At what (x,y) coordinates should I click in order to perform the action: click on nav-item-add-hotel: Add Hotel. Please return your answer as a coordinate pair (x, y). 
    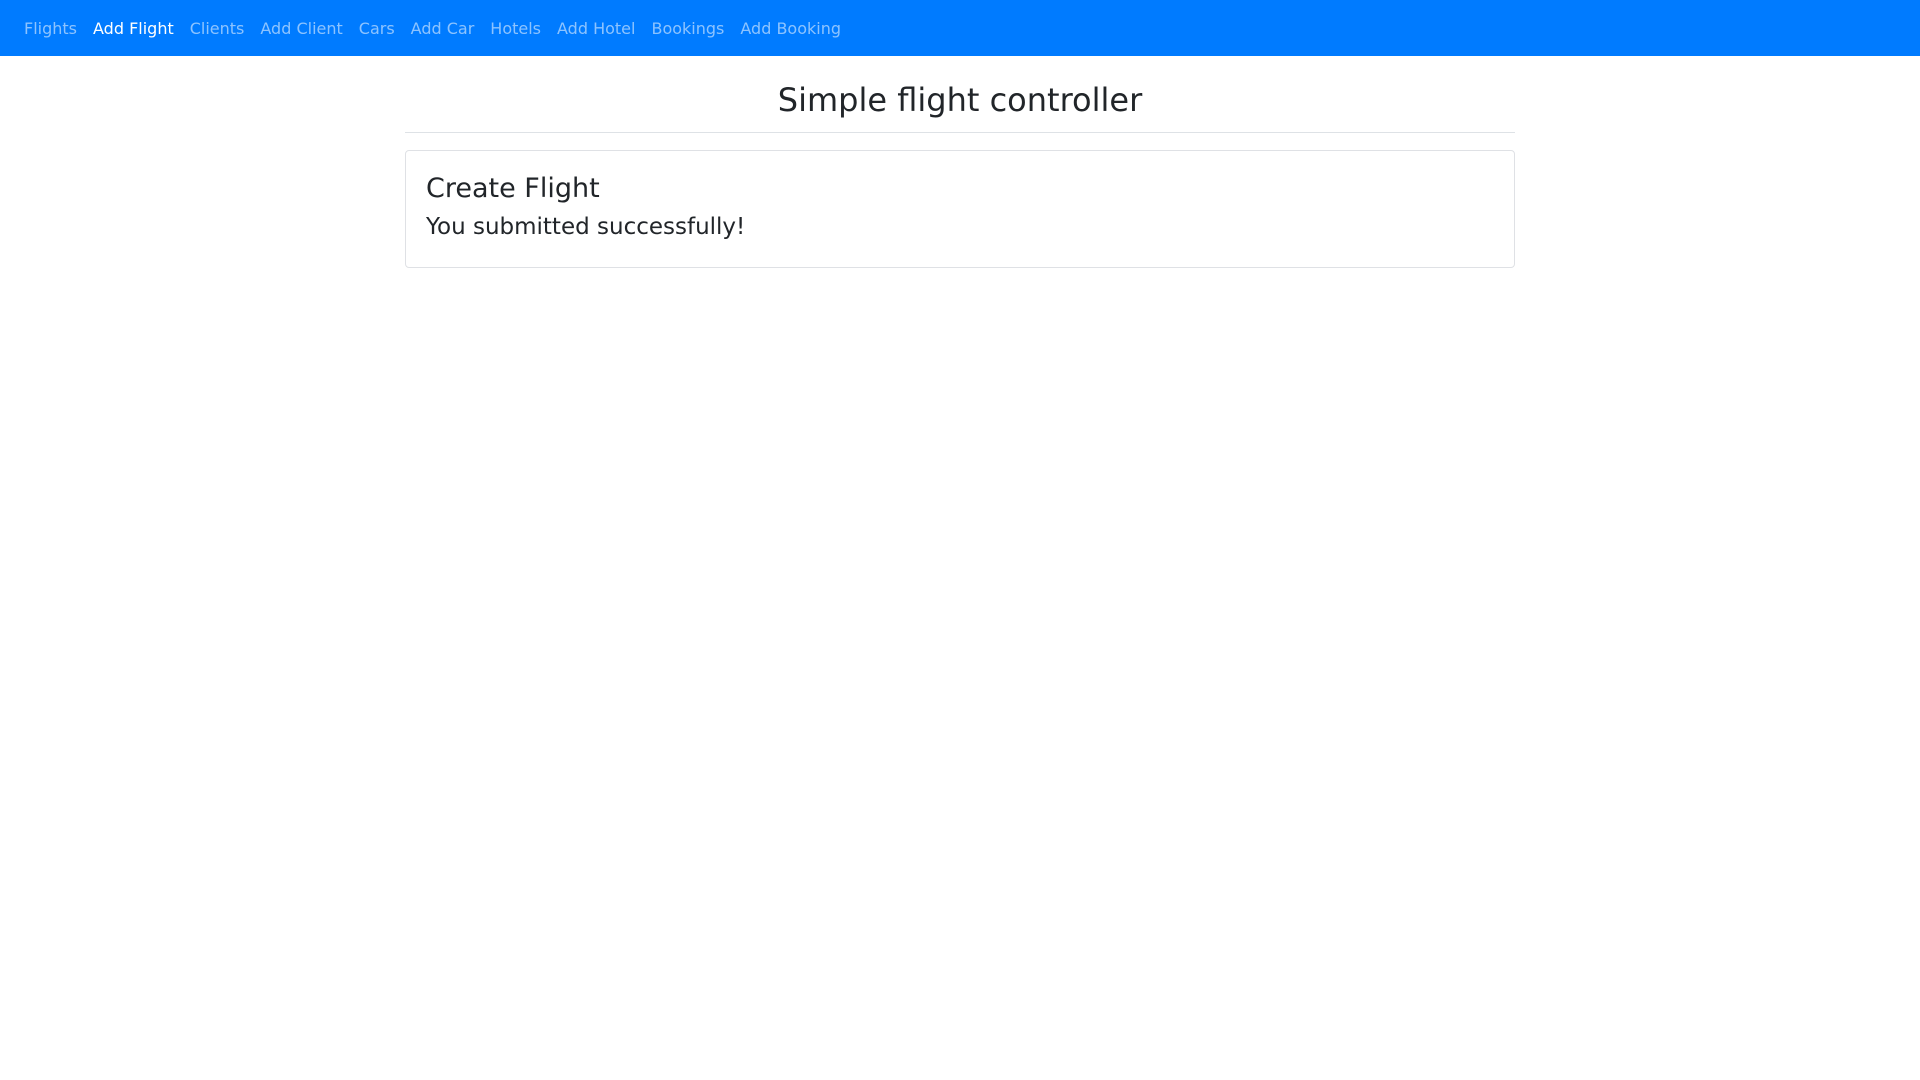
    Looking at the image, I should click on (596, 28).